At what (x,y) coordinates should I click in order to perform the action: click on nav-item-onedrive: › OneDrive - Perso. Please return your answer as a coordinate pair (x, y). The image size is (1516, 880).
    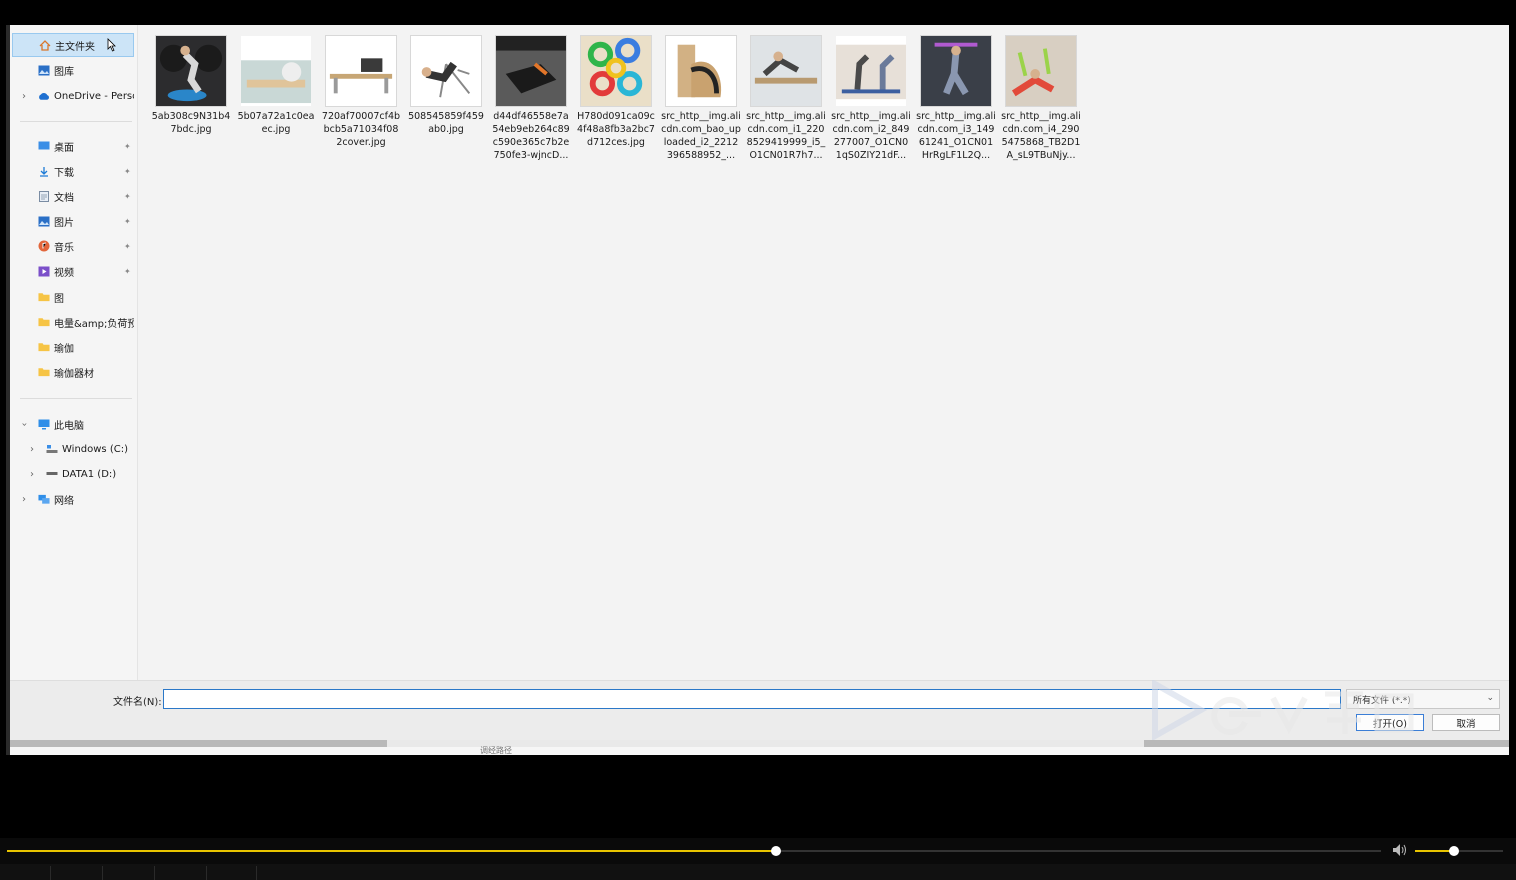
    Looking at the image, I should click on (73, 96).